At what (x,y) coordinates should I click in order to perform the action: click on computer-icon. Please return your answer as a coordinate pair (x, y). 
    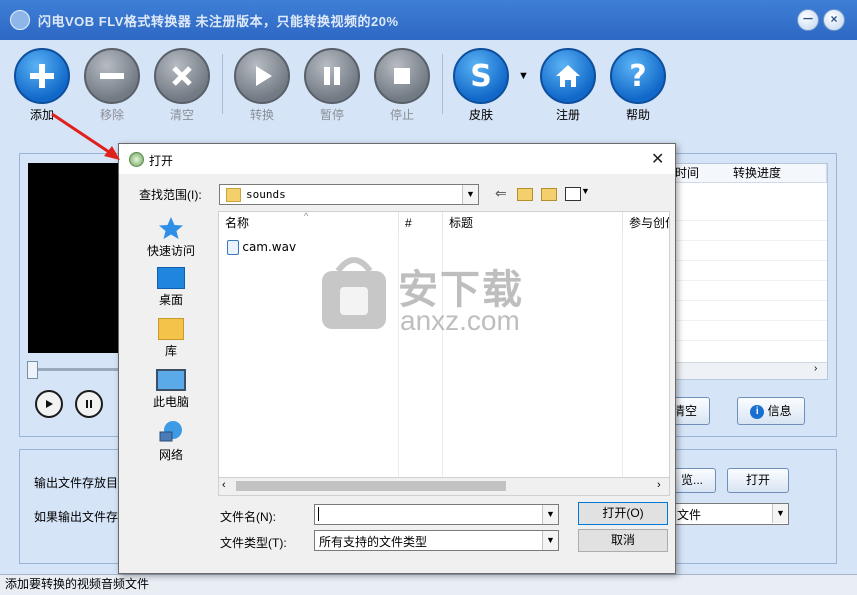
    Looking at the image, I should click on (171, 380).